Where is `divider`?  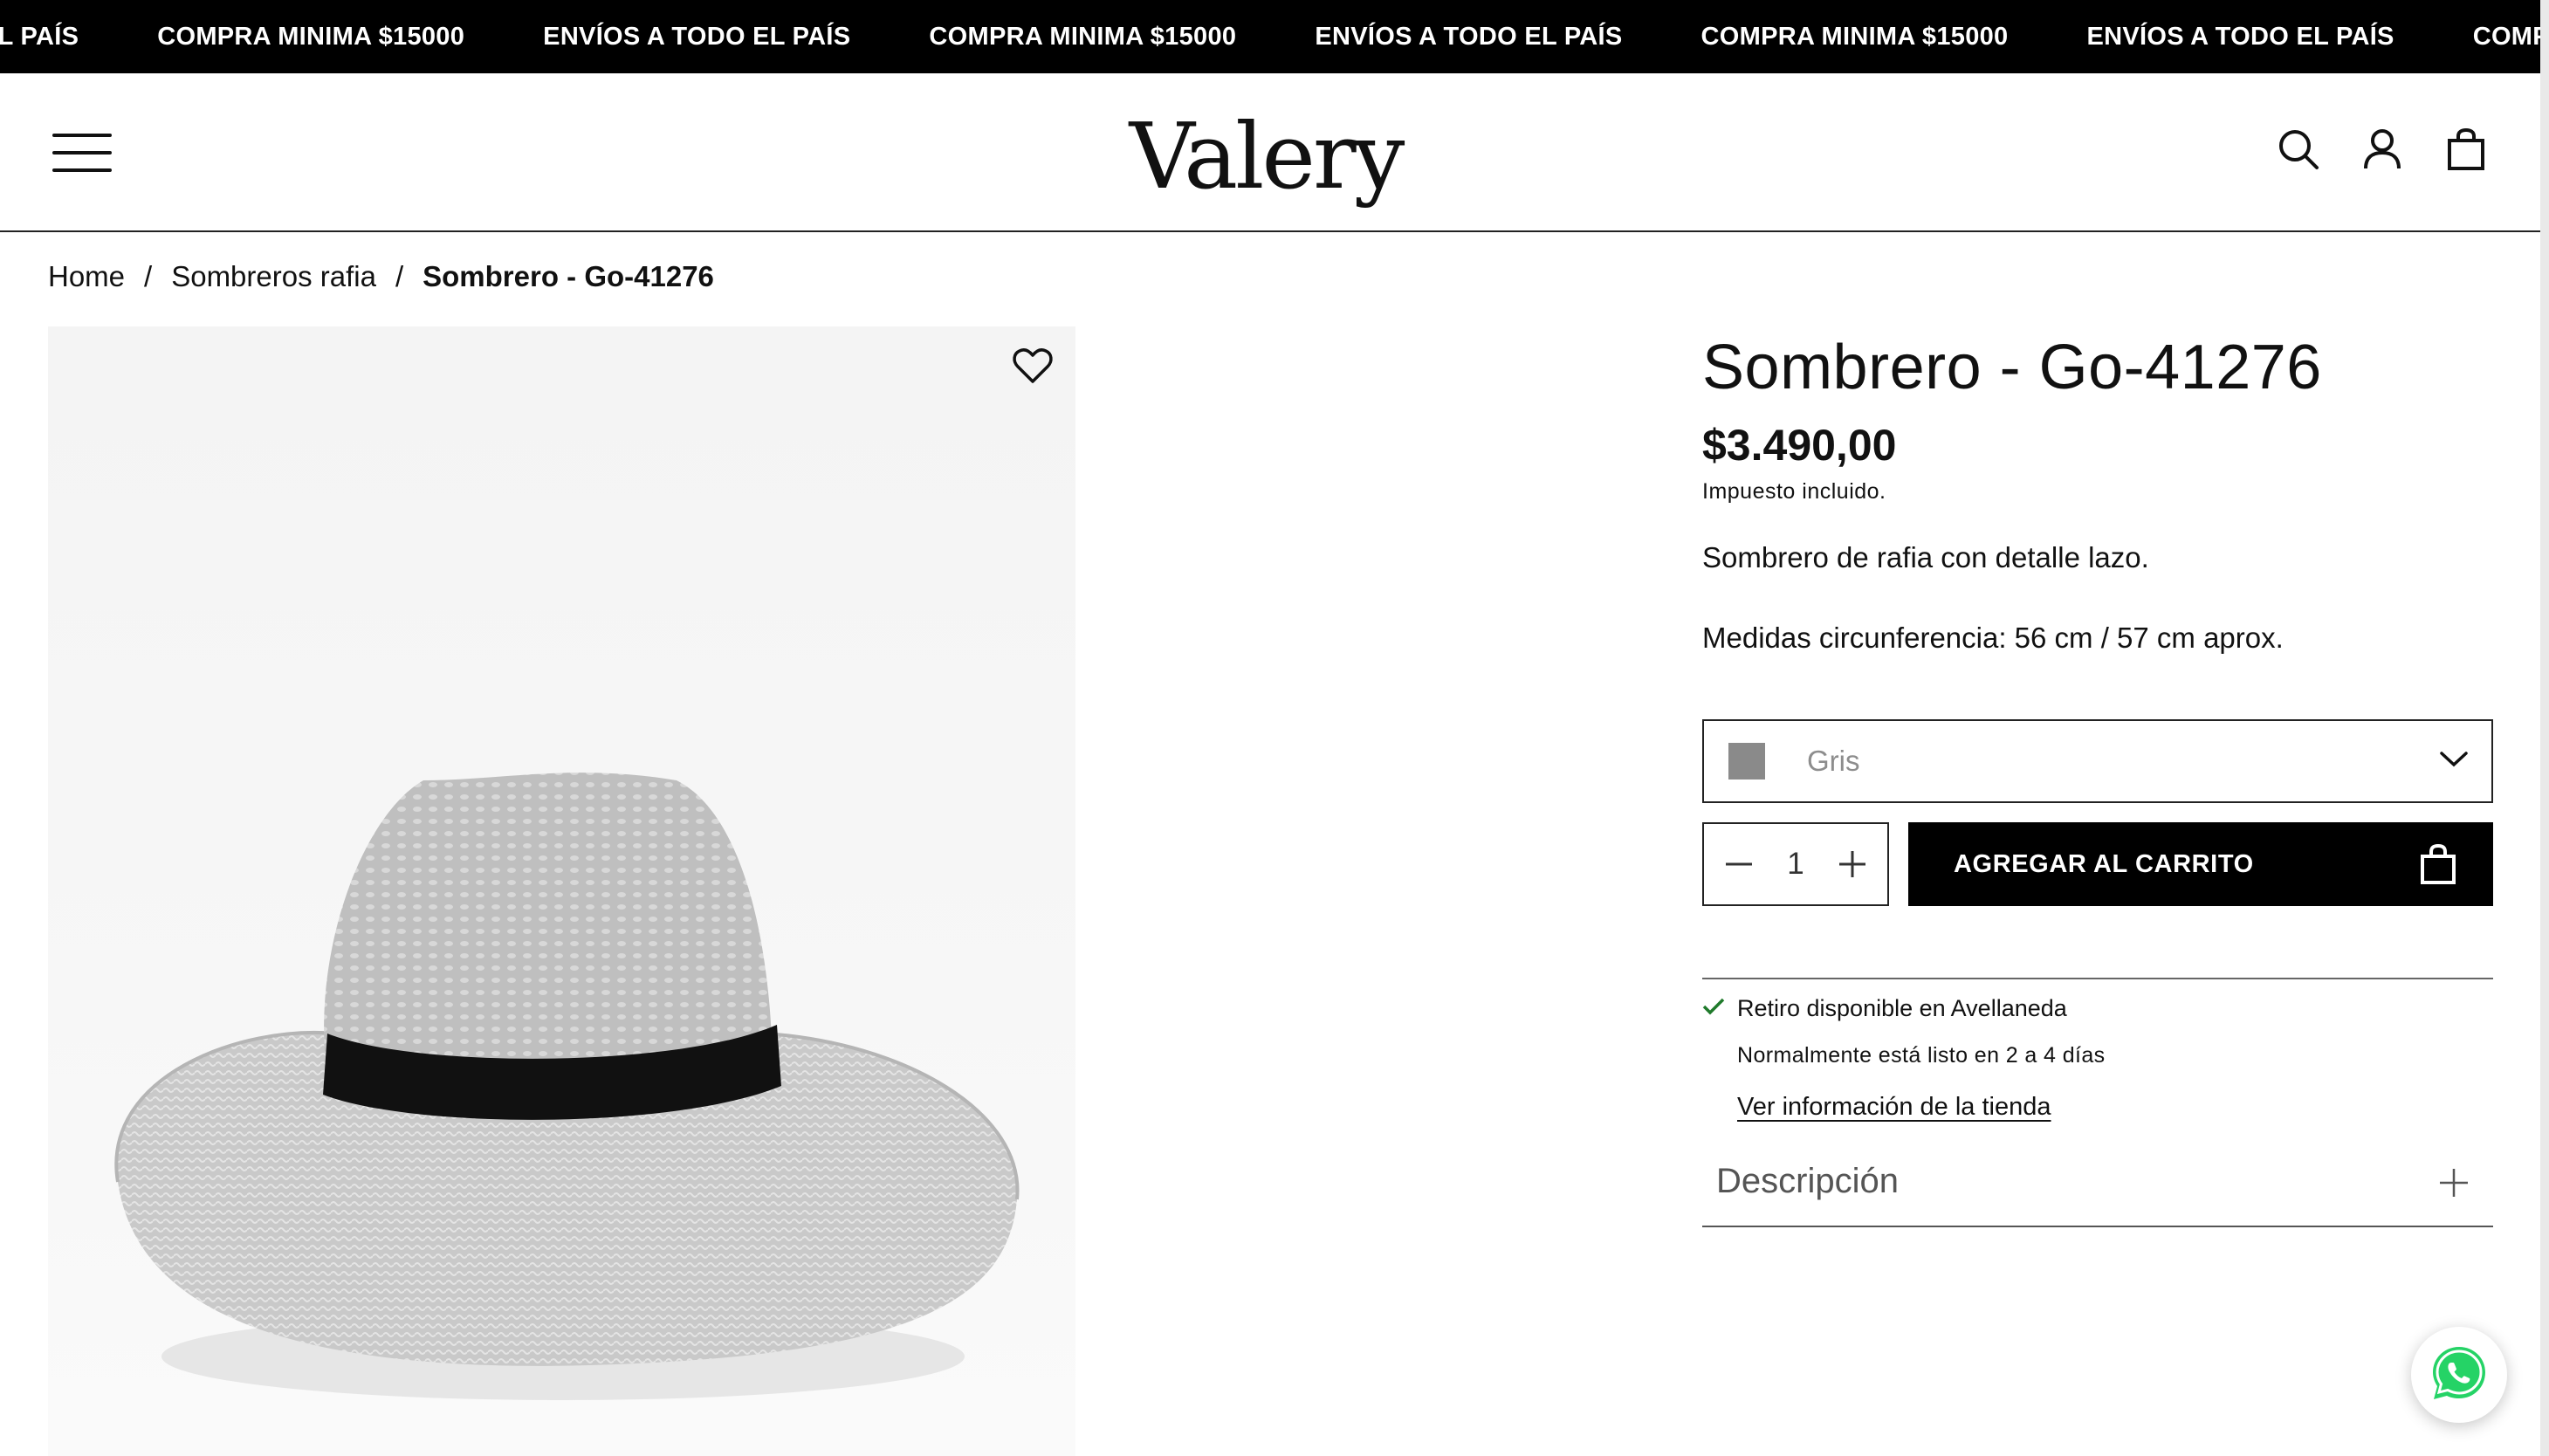 divider is located at coordinates (2097, 978).